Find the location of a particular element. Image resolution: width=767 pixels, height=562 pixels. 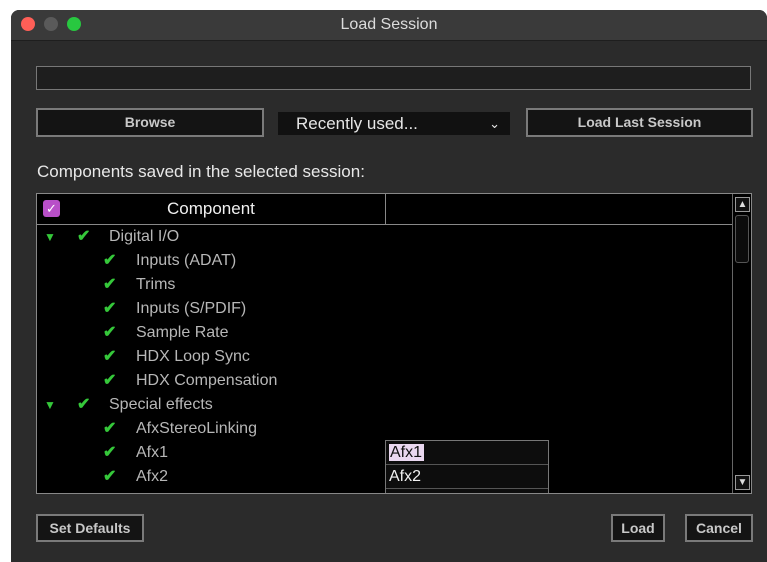

scroll-up-arrow-icon: ▲ is located at coordinates (742, 204).